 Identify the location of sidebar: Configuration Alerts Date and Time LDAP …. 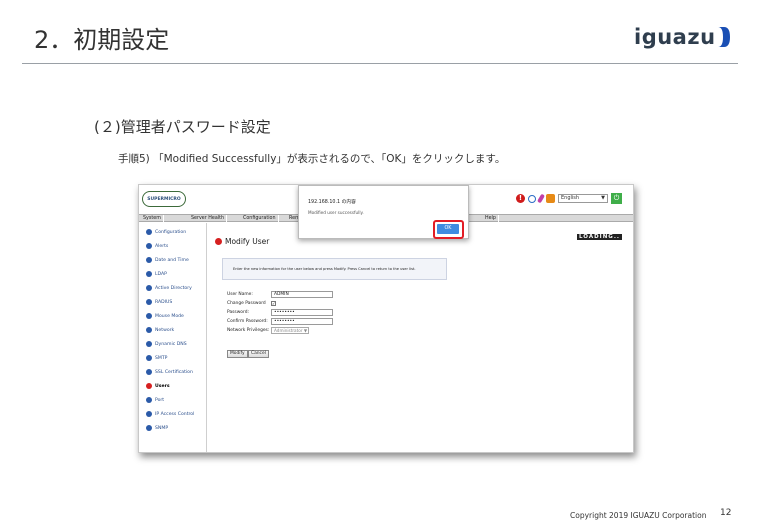
(173, 337).